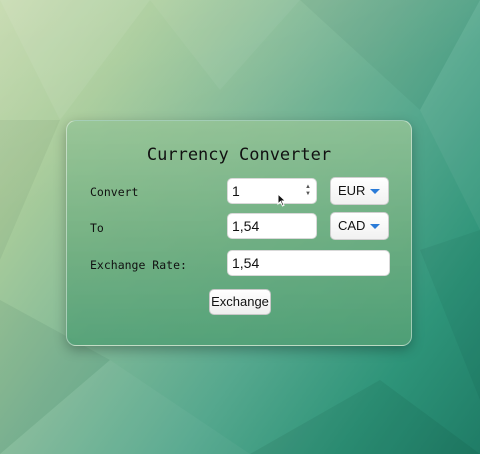 The width and height of the screenshot is (480, 454). What do you see at coordinates (272, 226) in the screenshot?
I see `converted-amount-field: 1,54` at bounding box center [272, 226].